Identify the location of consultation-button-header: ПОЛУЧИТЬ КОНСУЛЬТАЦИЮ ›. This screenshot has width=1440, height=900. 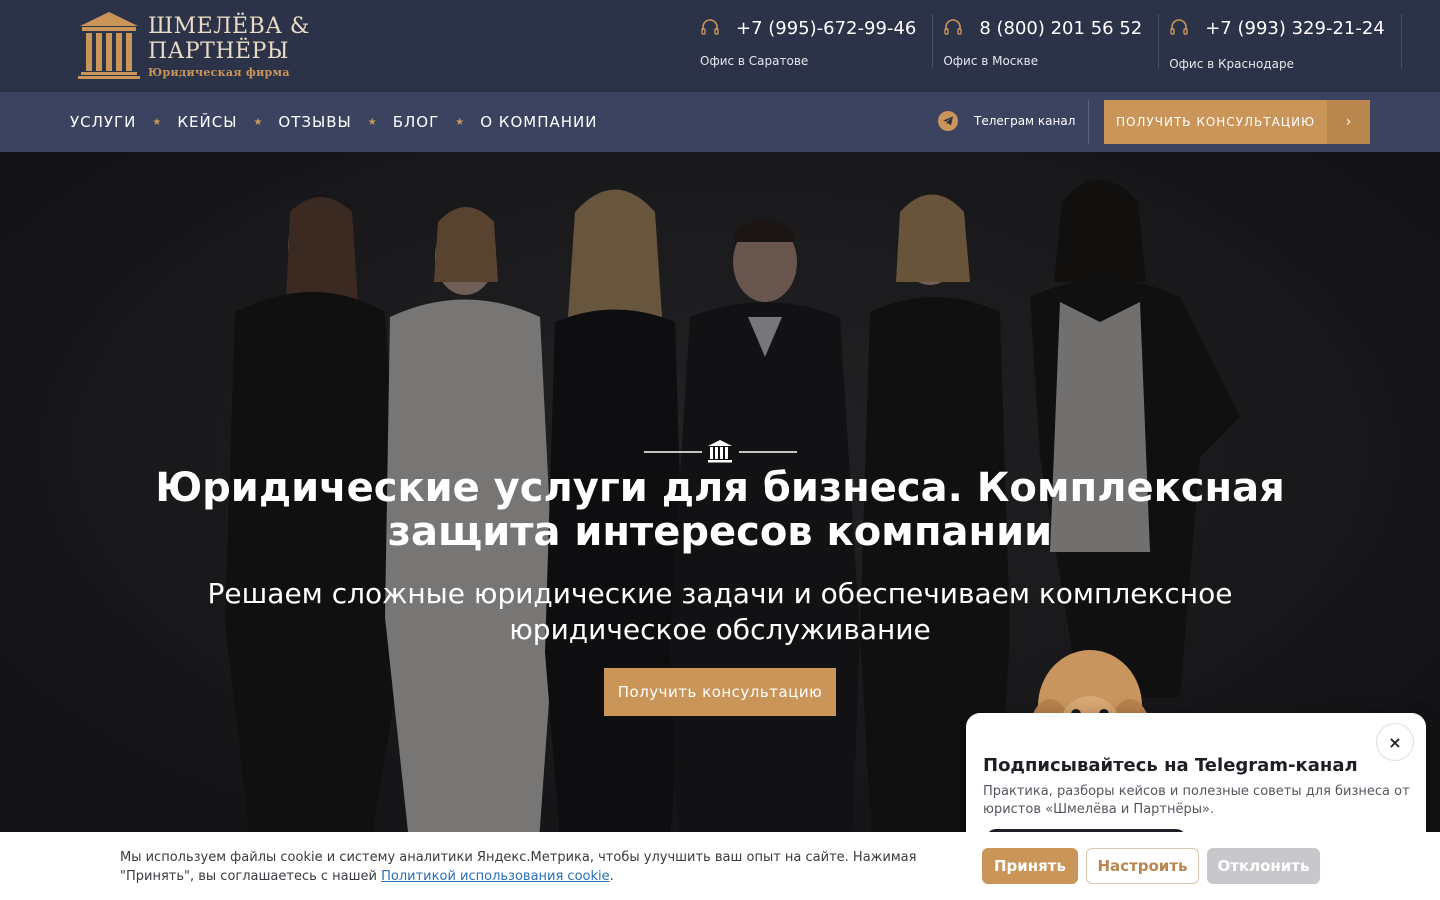
(1237, 122).